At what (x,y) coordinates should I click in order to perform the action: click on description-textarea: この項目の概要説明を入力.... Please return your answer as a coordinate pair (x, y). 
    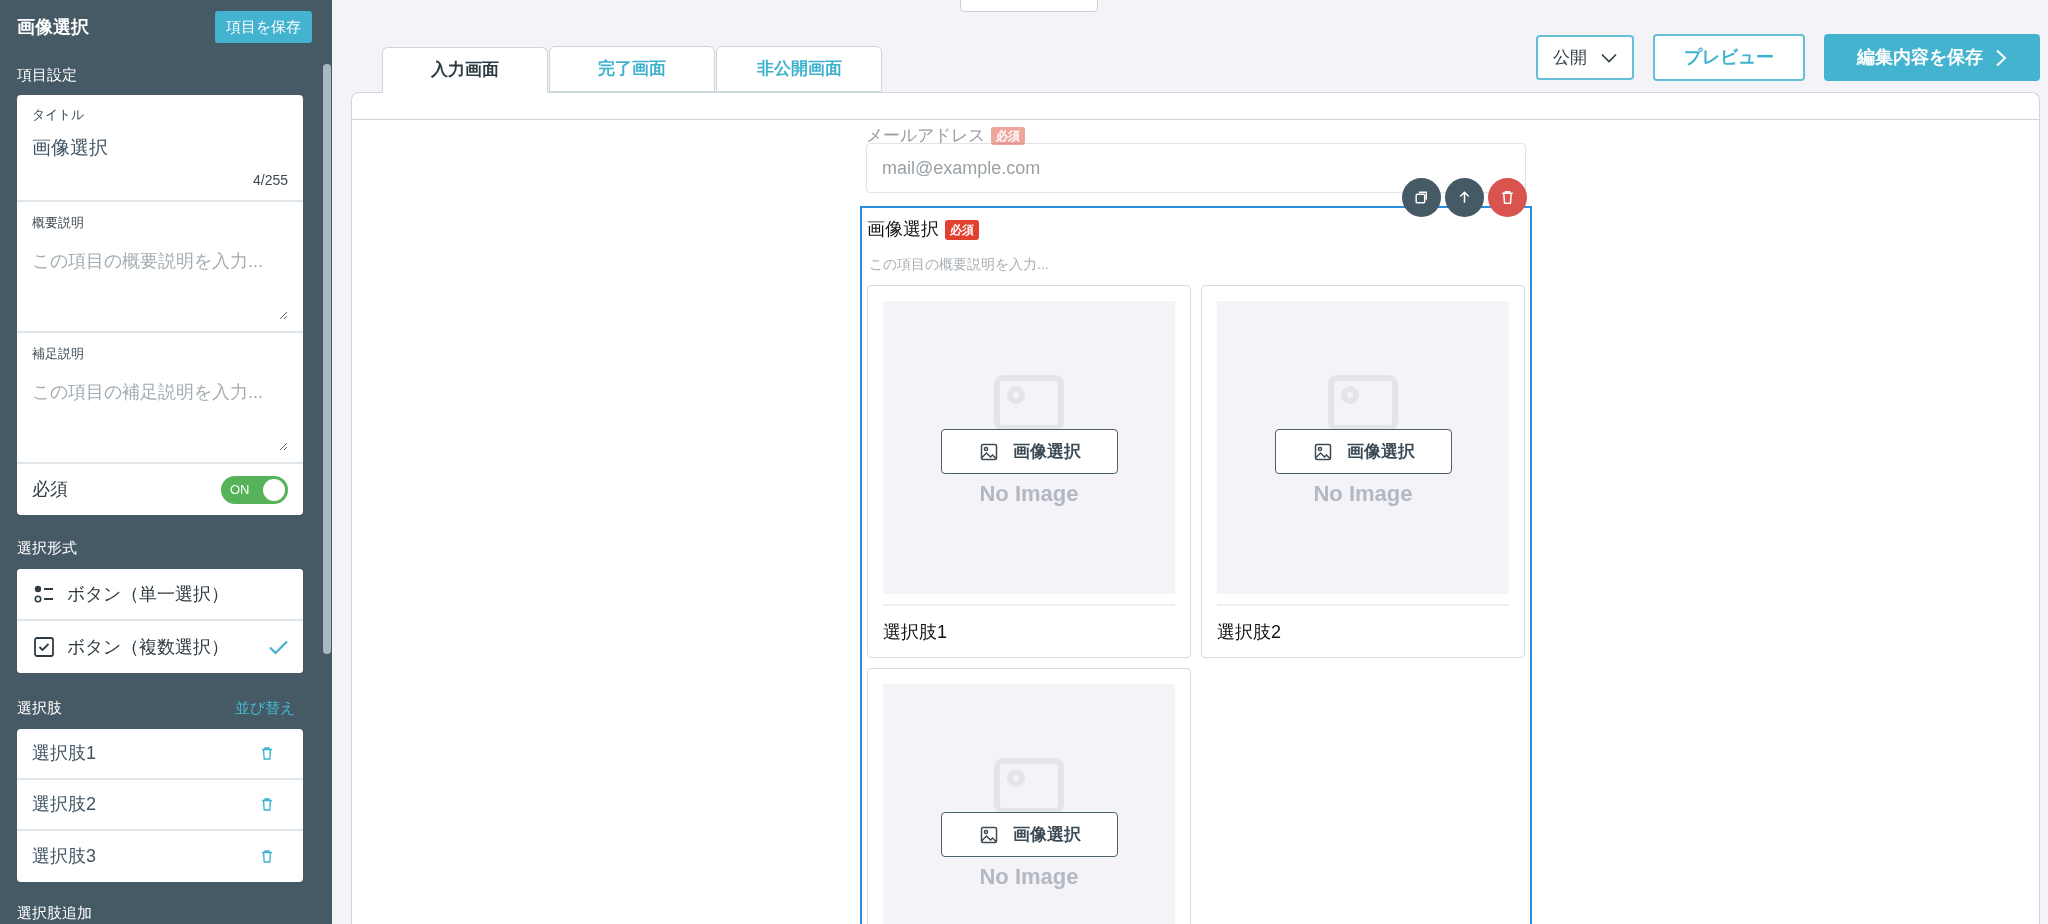
    Looking at the image, I should click on (160, 283).